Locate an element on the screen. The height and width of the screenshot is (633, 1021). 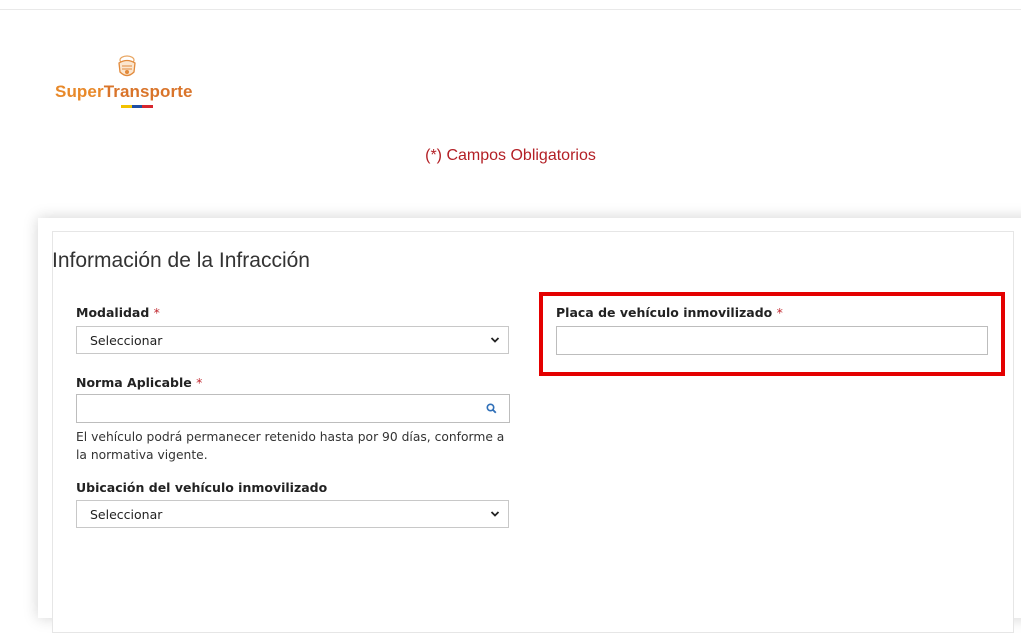
logo-wordmark: SuperTransporte is located at coordinates (124, 91).